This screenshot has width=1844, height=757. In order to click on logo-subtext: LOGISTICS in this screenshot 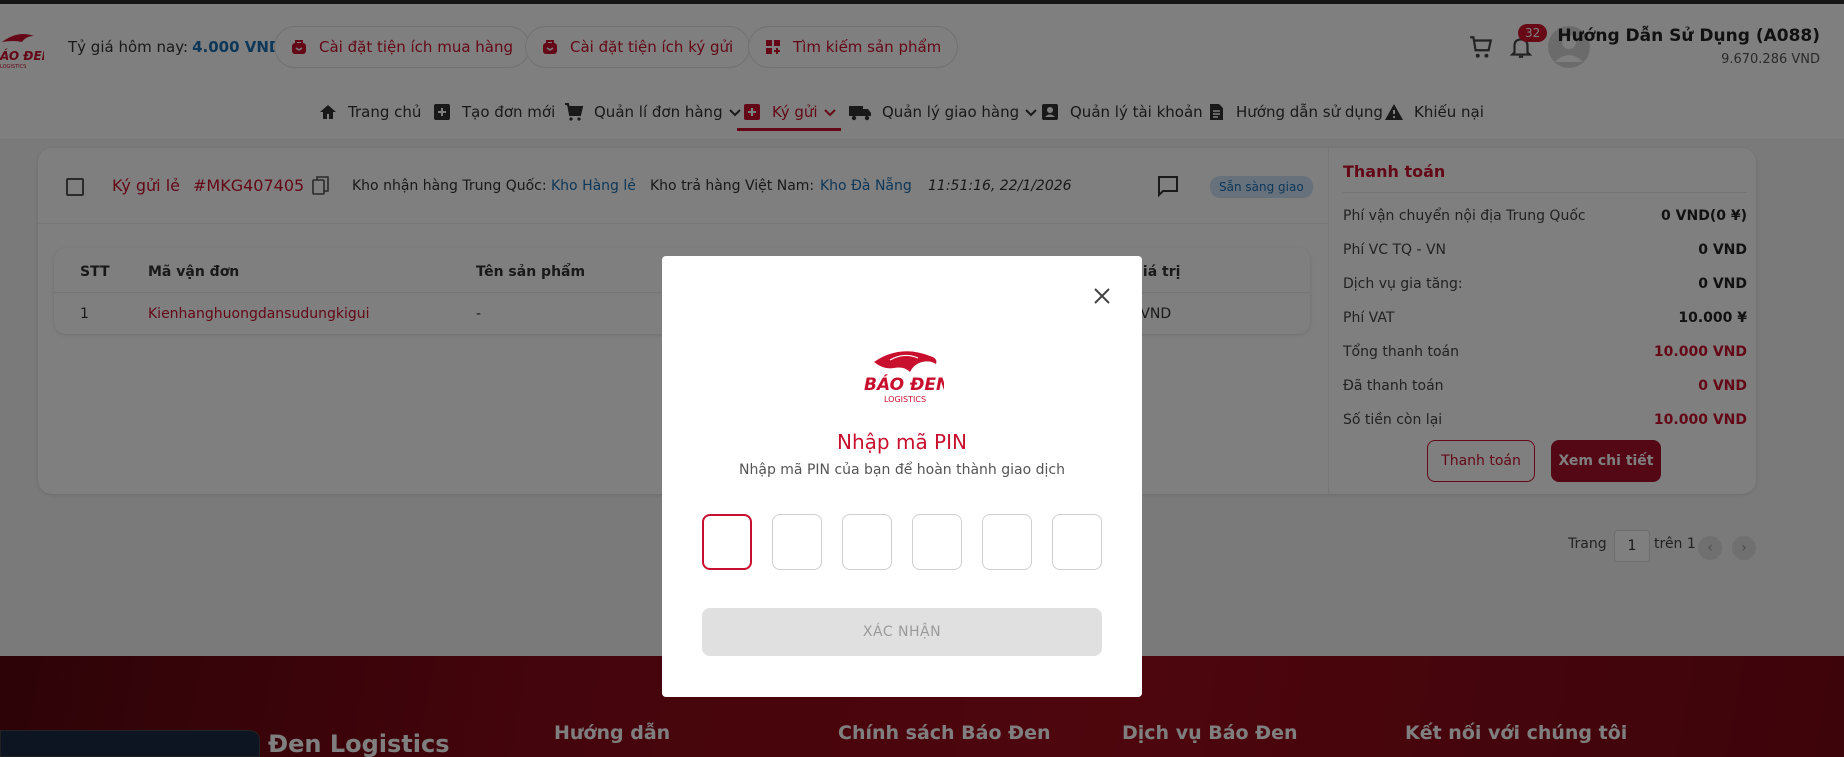, I will do `click(905, 399)`.